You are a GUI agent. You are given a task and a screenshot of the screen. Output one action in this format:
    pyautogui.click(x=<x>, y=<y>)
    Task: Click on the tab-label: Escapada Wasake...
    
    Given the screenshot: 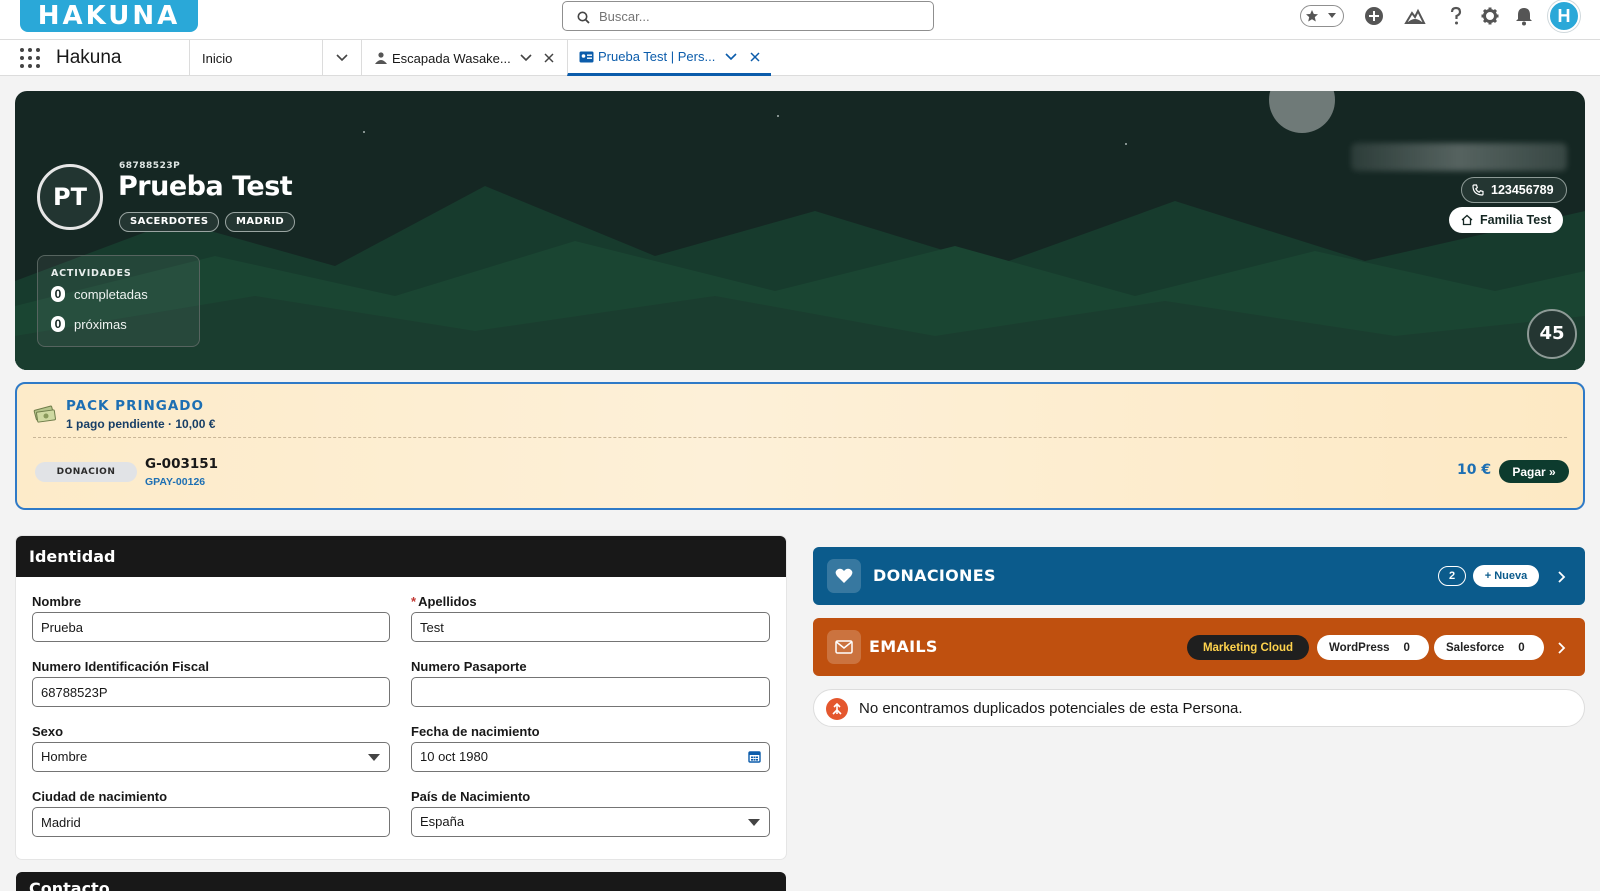 What is the action you would take?
    pyautogui.click(x=451, y=58)
    